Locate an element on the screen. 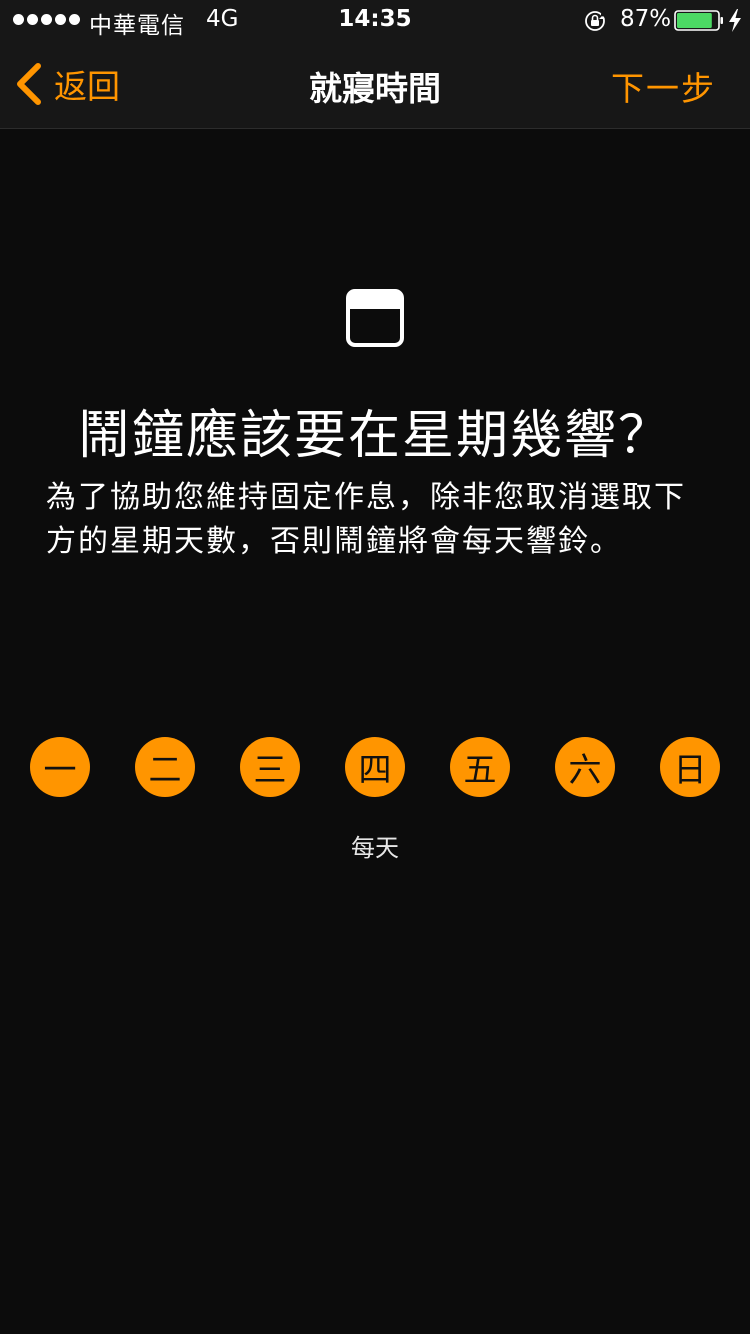  battery-percent: 87% is located at coordinates (646, 19).